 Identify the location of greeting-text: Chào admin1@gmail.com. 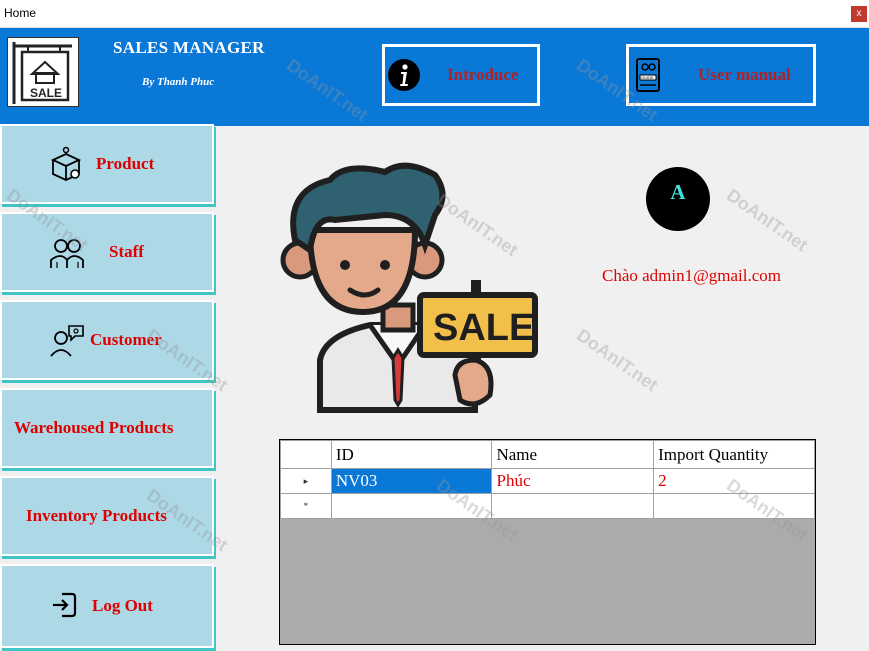
(692, 275).